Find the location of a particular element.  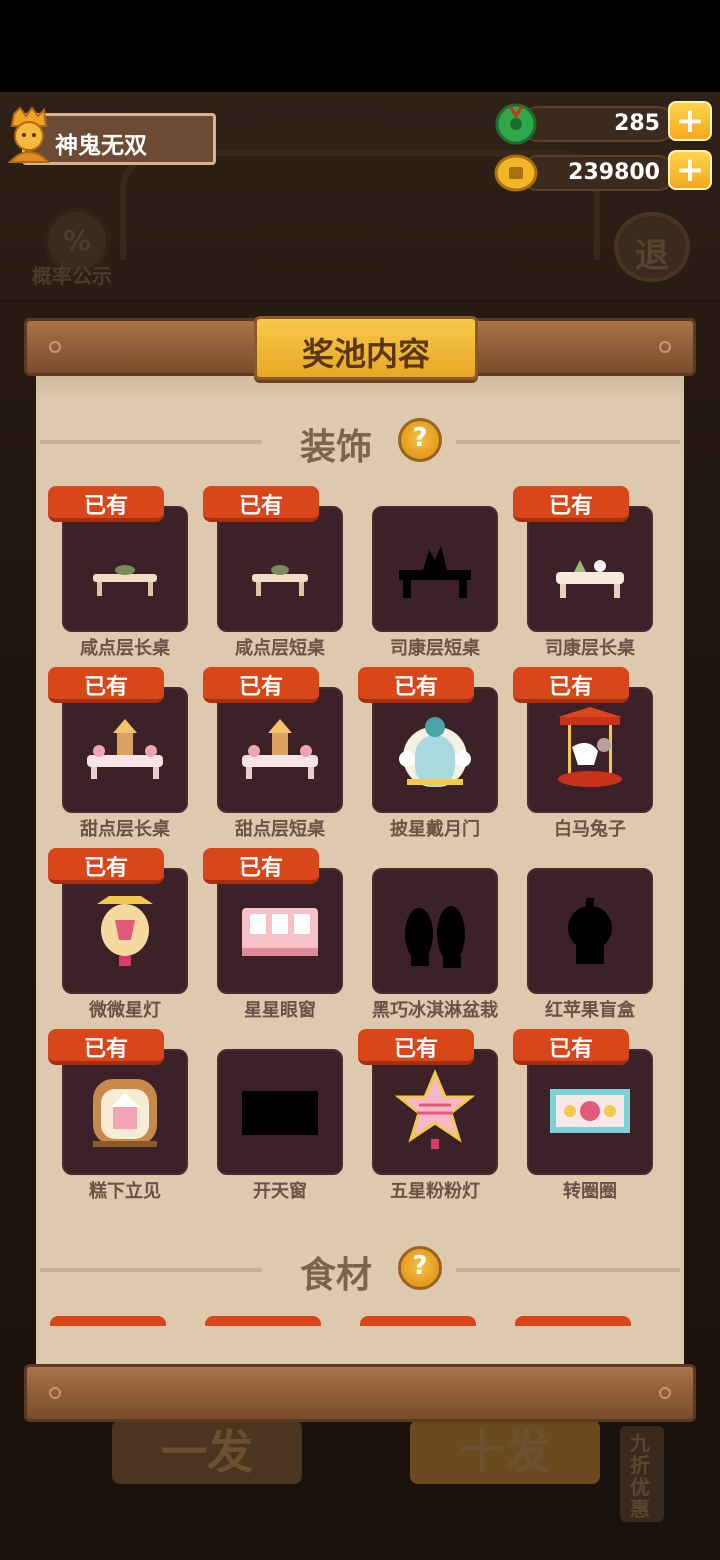

item-name: 咸点层短桌 is located at coordinates (280, 648).